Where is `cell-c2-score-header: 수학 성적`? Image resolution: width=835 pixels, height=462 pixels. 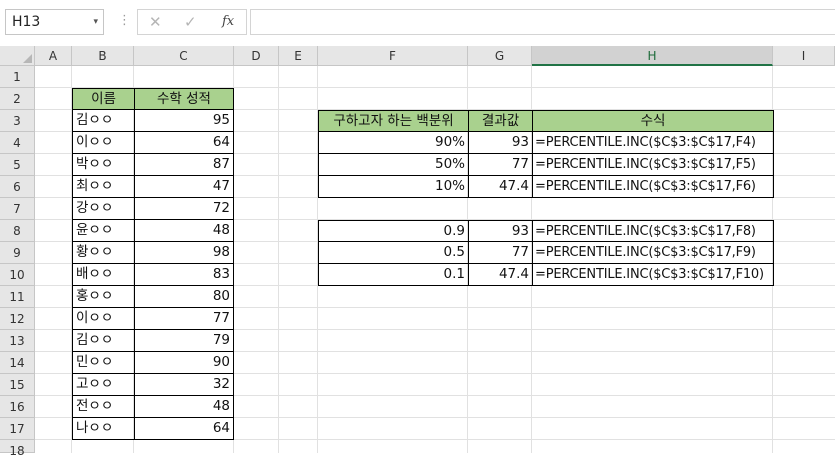
cell-c2-score-header: 수학 성적 is located at coordinates (184, 99).